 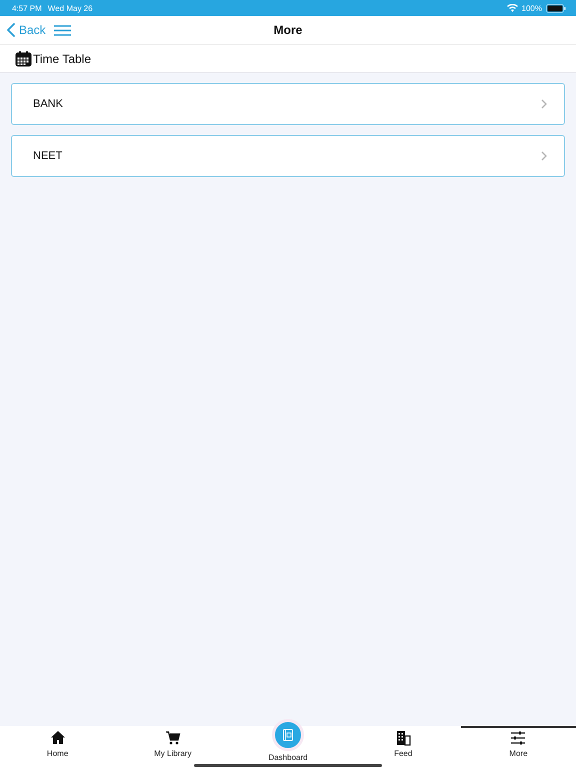 I want to click on dashboard-button, so click(x=288, y=735).